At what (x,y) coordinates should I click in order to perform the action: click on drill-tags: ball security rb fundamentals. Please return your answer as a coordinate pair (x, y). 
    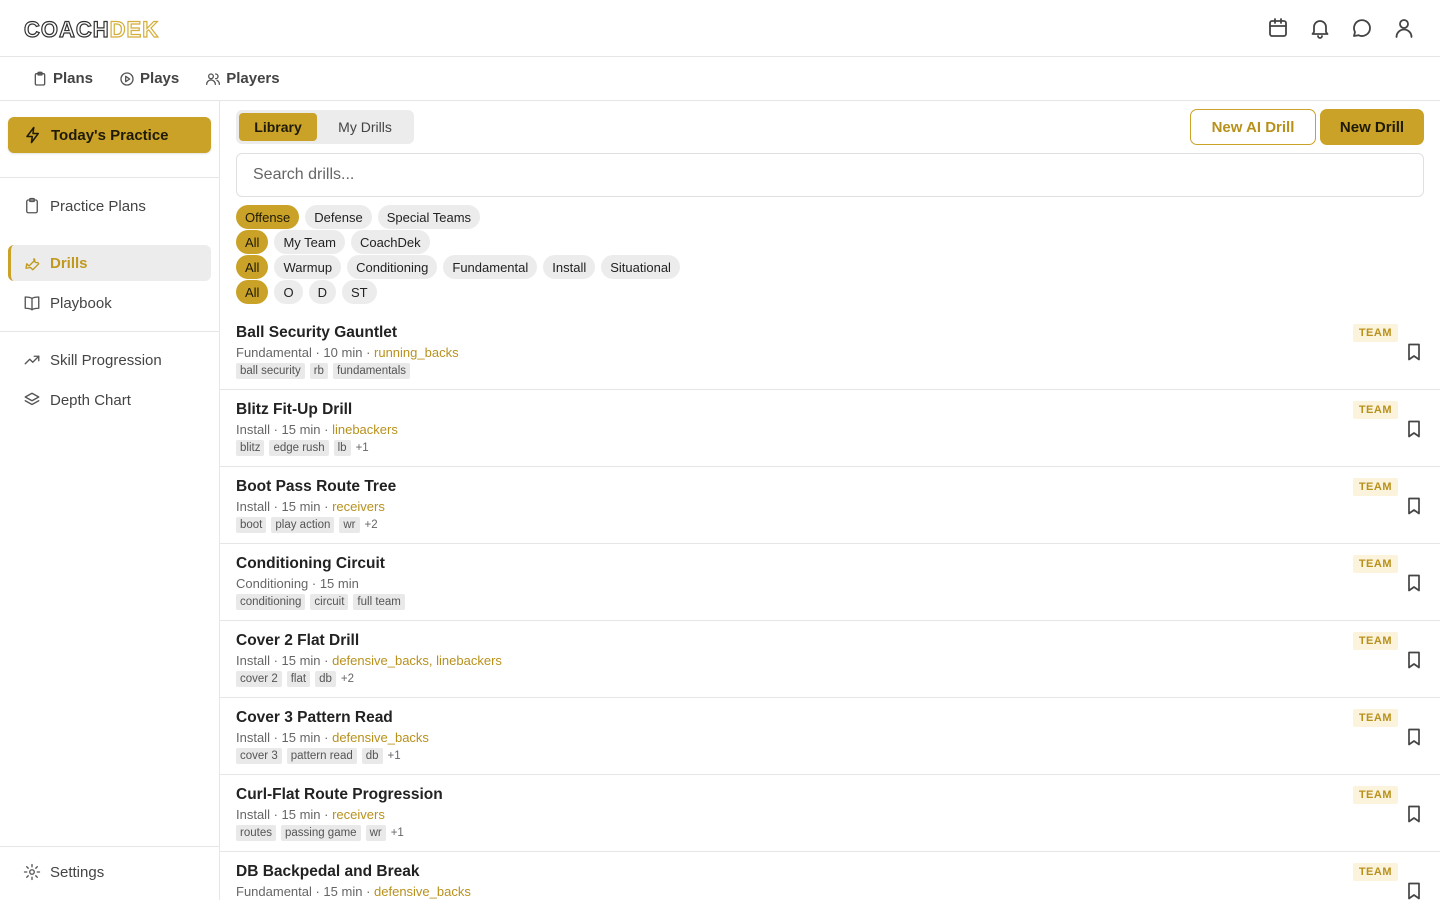
    Looking at the image, I should click on (323, 371).